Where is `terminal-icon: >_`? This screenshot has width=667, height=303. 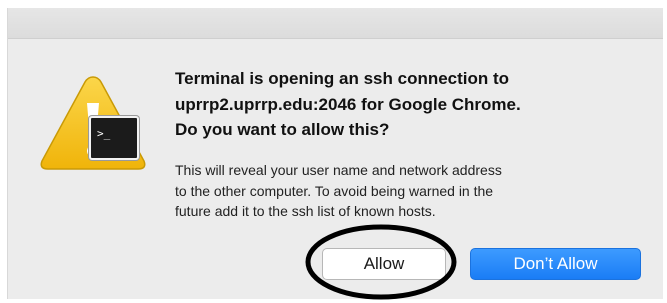 terminal-icon: >_ is located at coordinates (114, 138).